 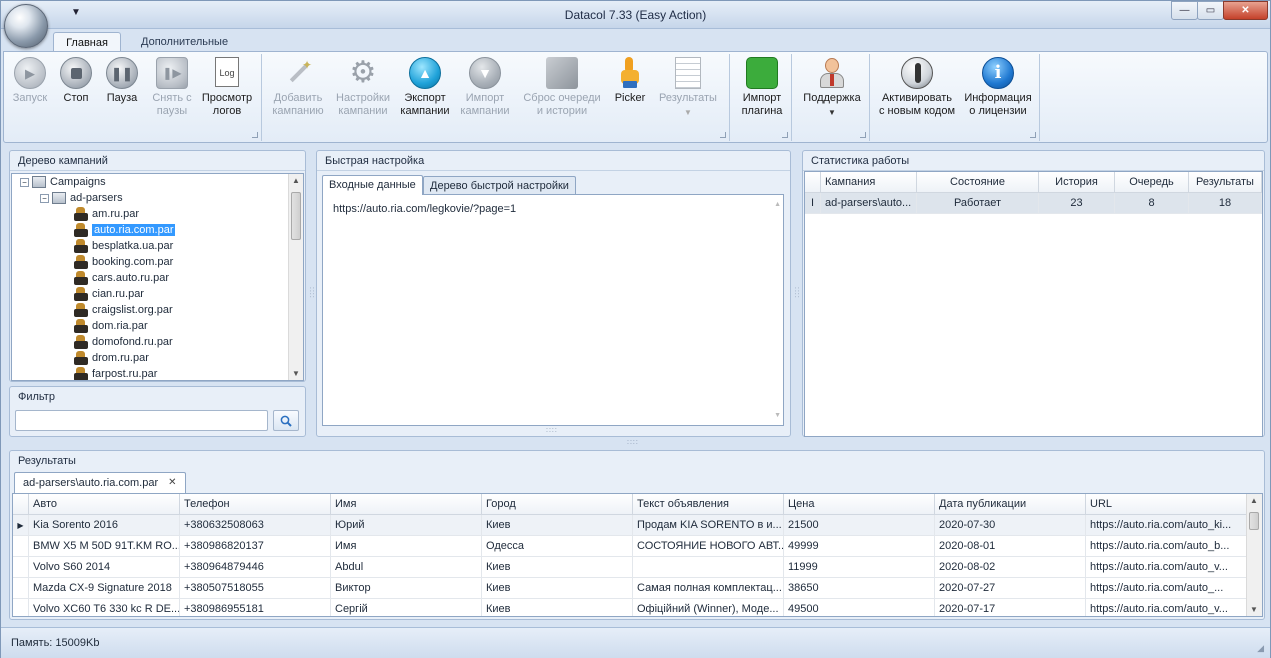 What do you see at coordinates (1254, 555) in the screenshot?
I see `results-scrollbar: ▲ ▼` at bounding box center [1254, 555].